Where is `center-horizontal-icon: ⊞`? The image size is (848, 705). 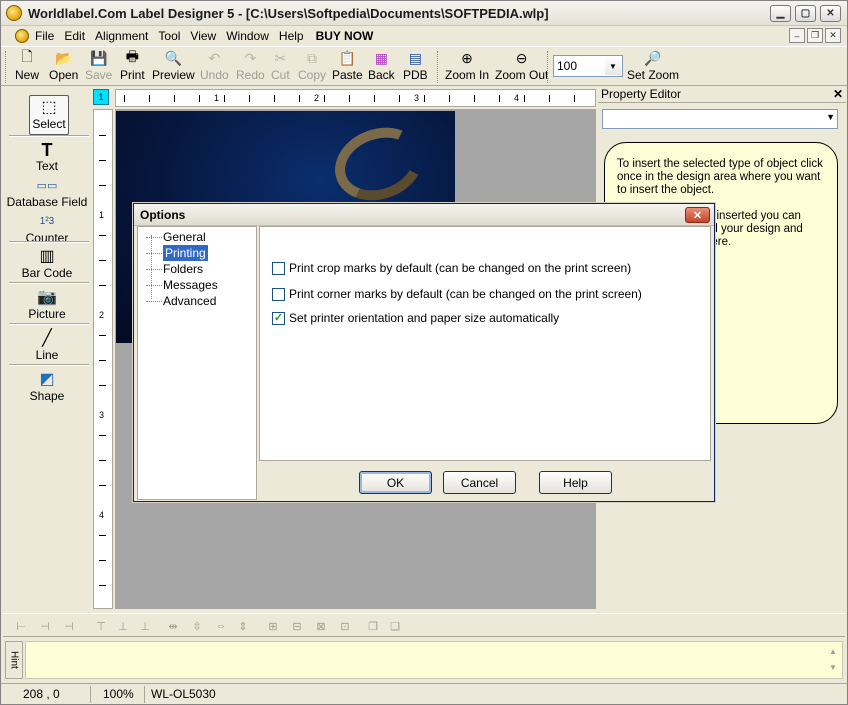
center-horizontal-icon: ⊞ is located at coordinates (273, 626).